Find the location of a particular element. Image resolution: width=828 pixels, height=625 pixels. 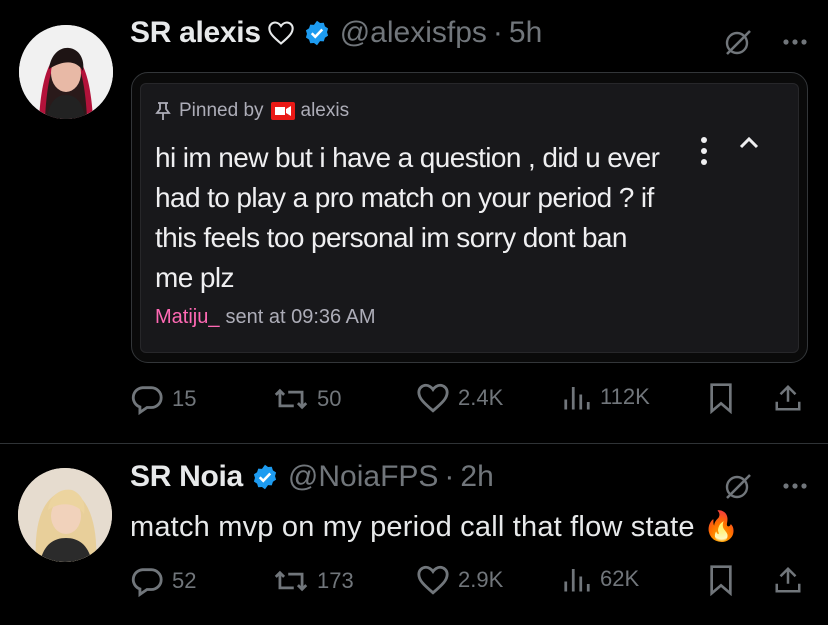

display-name: SR Noia is located at coordinates (186, 477).